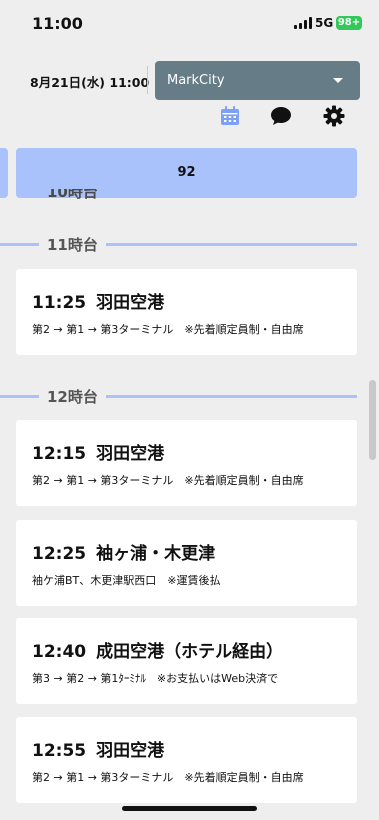 This screenshot has width=379, height=820. Describe the element at coordinates (155, 678) in the screenshot. I see `departure-detail: 第3 → 第2 → 第1ﾀｰﾐﾅﾙ ※お支払いはWeb決済で` at that location.